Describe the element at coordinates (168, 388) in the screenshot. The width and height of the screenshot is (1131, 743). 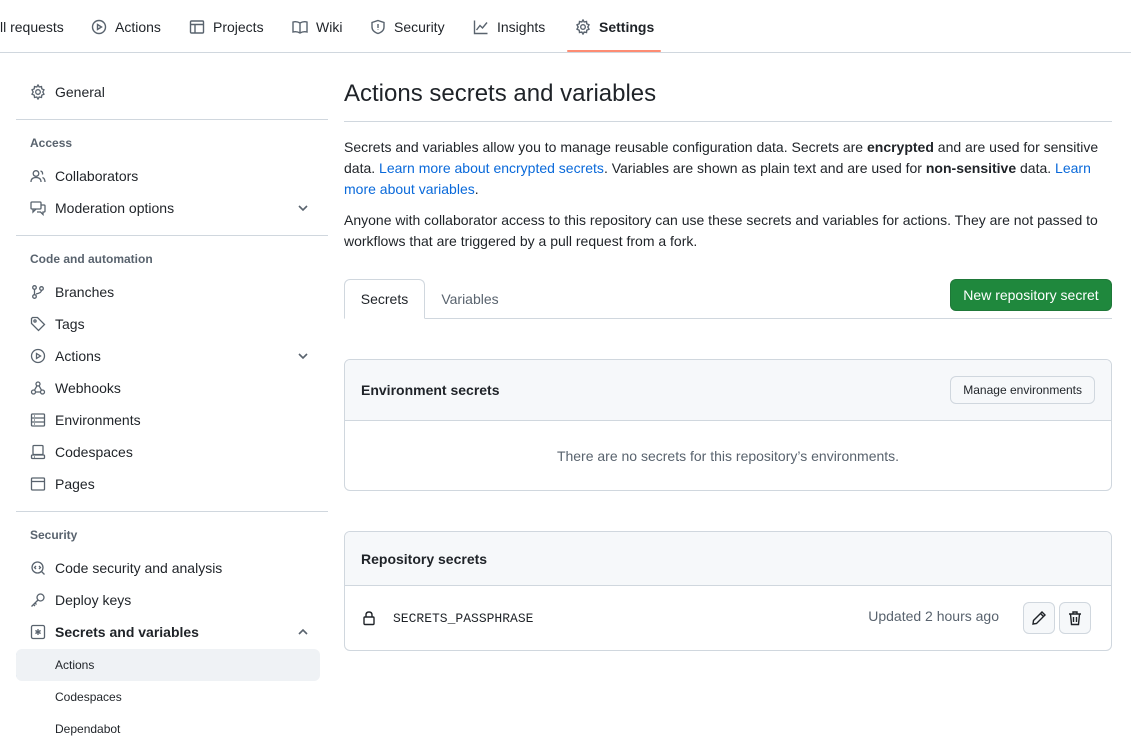
I see `sidebar-item-webhooks: Webhooks` at that location.